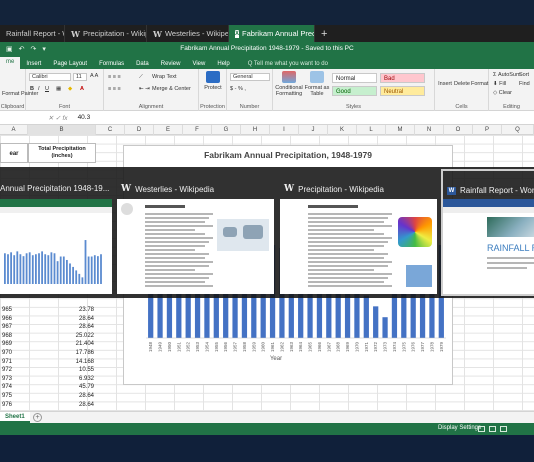  What do you see at coordinates (502, 93) in the screenshot?
I see `clear-button: ◇ Clear` at bounding box center [502, 93].